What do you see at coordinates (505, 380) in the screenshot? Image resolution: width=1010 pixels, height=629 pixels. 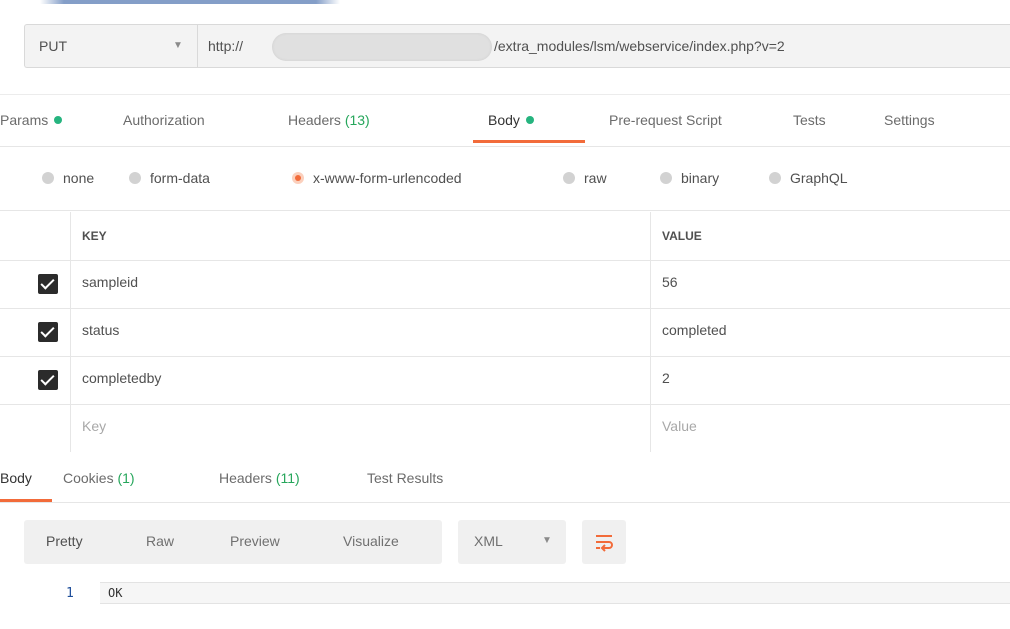 I see `table-row: completedby 2` at bounding box center [505, 380].